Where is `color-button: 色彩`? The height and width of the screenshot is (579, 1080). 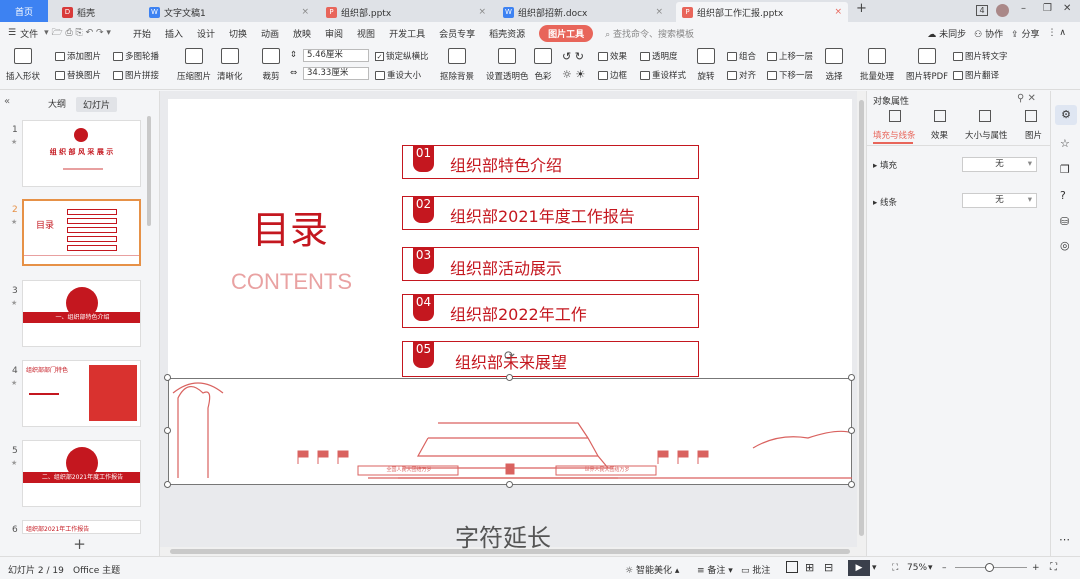 color-button: 色彩 is located at coordinates (543, 65).